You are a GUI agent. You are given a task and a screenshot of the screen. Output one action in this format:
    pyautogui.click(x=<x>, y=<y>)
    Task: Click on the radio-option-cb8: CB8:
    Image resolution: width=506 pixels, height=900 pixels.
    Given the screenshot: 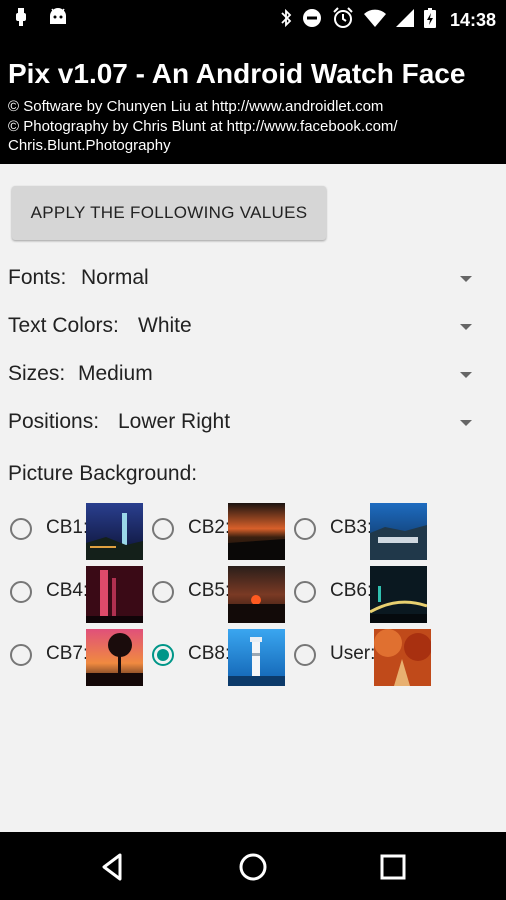 What is the action you would take?
    pyautogui.click(x=223, y=658)
    